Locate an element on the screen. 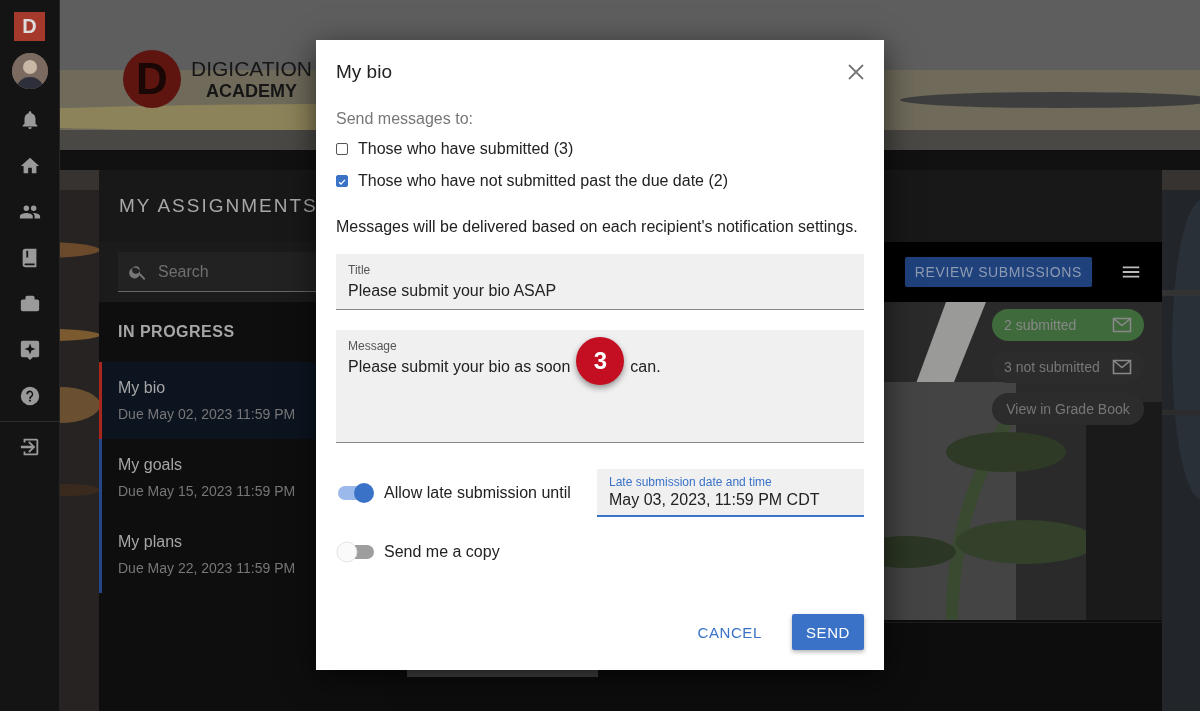 This screenshot has width=1200, height=711. message-text: can. is located at coordinates (645, 367).